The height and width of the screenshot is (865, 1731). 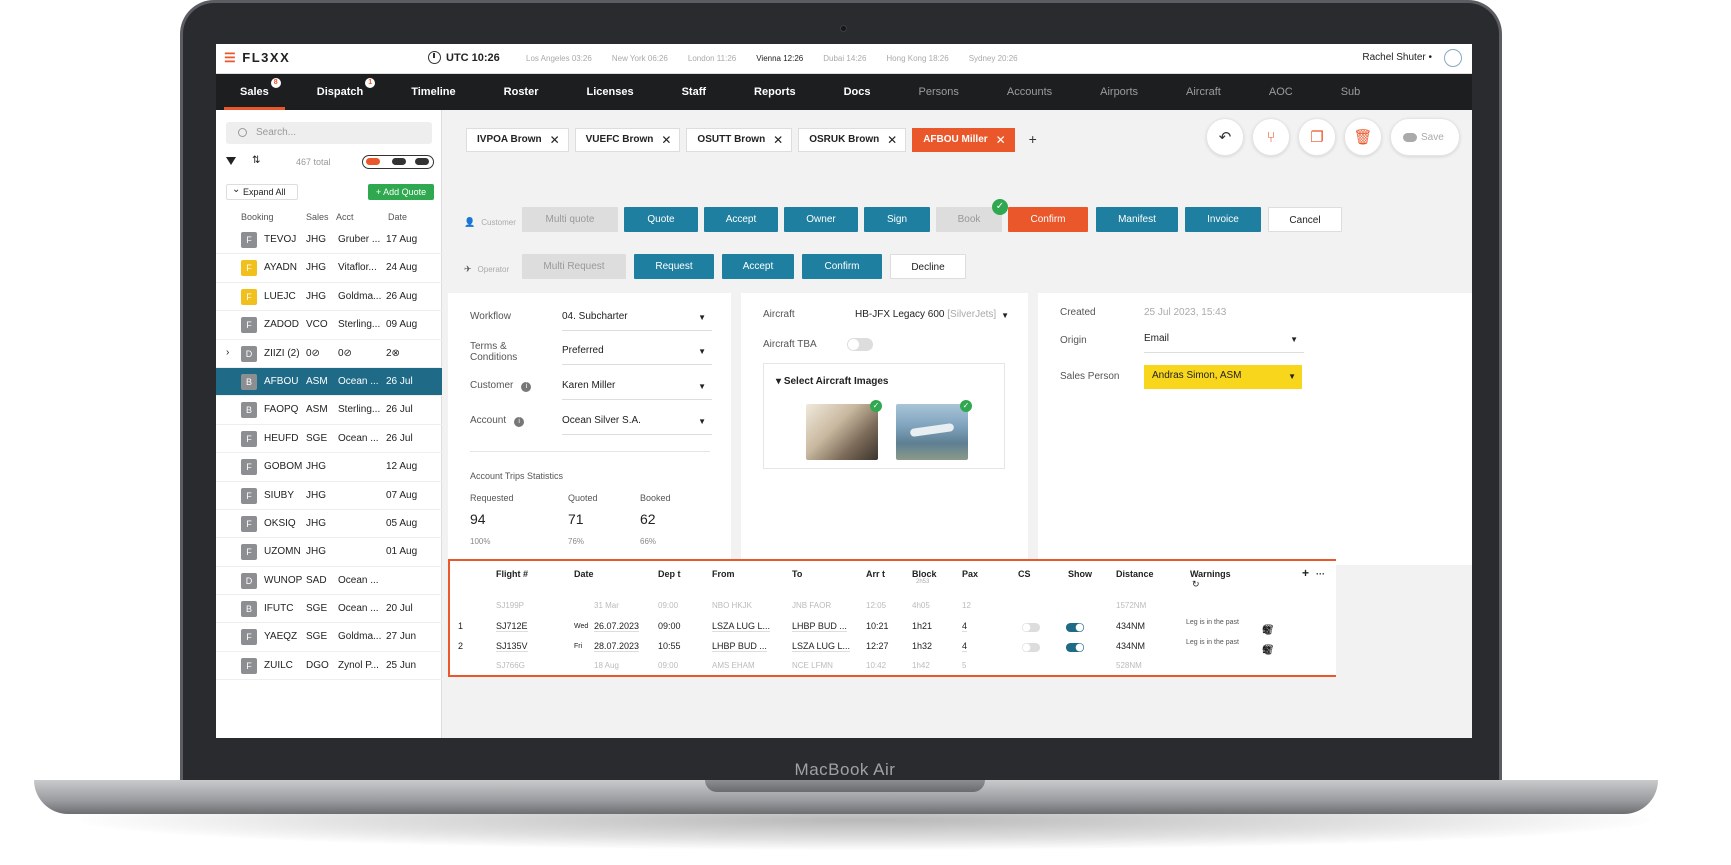 I want to click on accept-button: Accept, so click(x=741, y=219).